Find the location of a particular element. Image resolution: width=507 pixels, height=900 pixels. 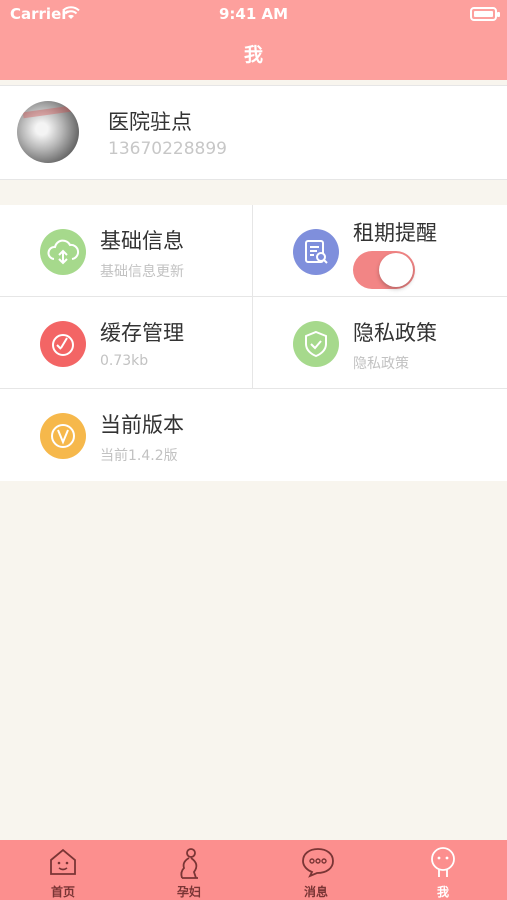

tab-me: 我 is located at coordinates (443, 870).